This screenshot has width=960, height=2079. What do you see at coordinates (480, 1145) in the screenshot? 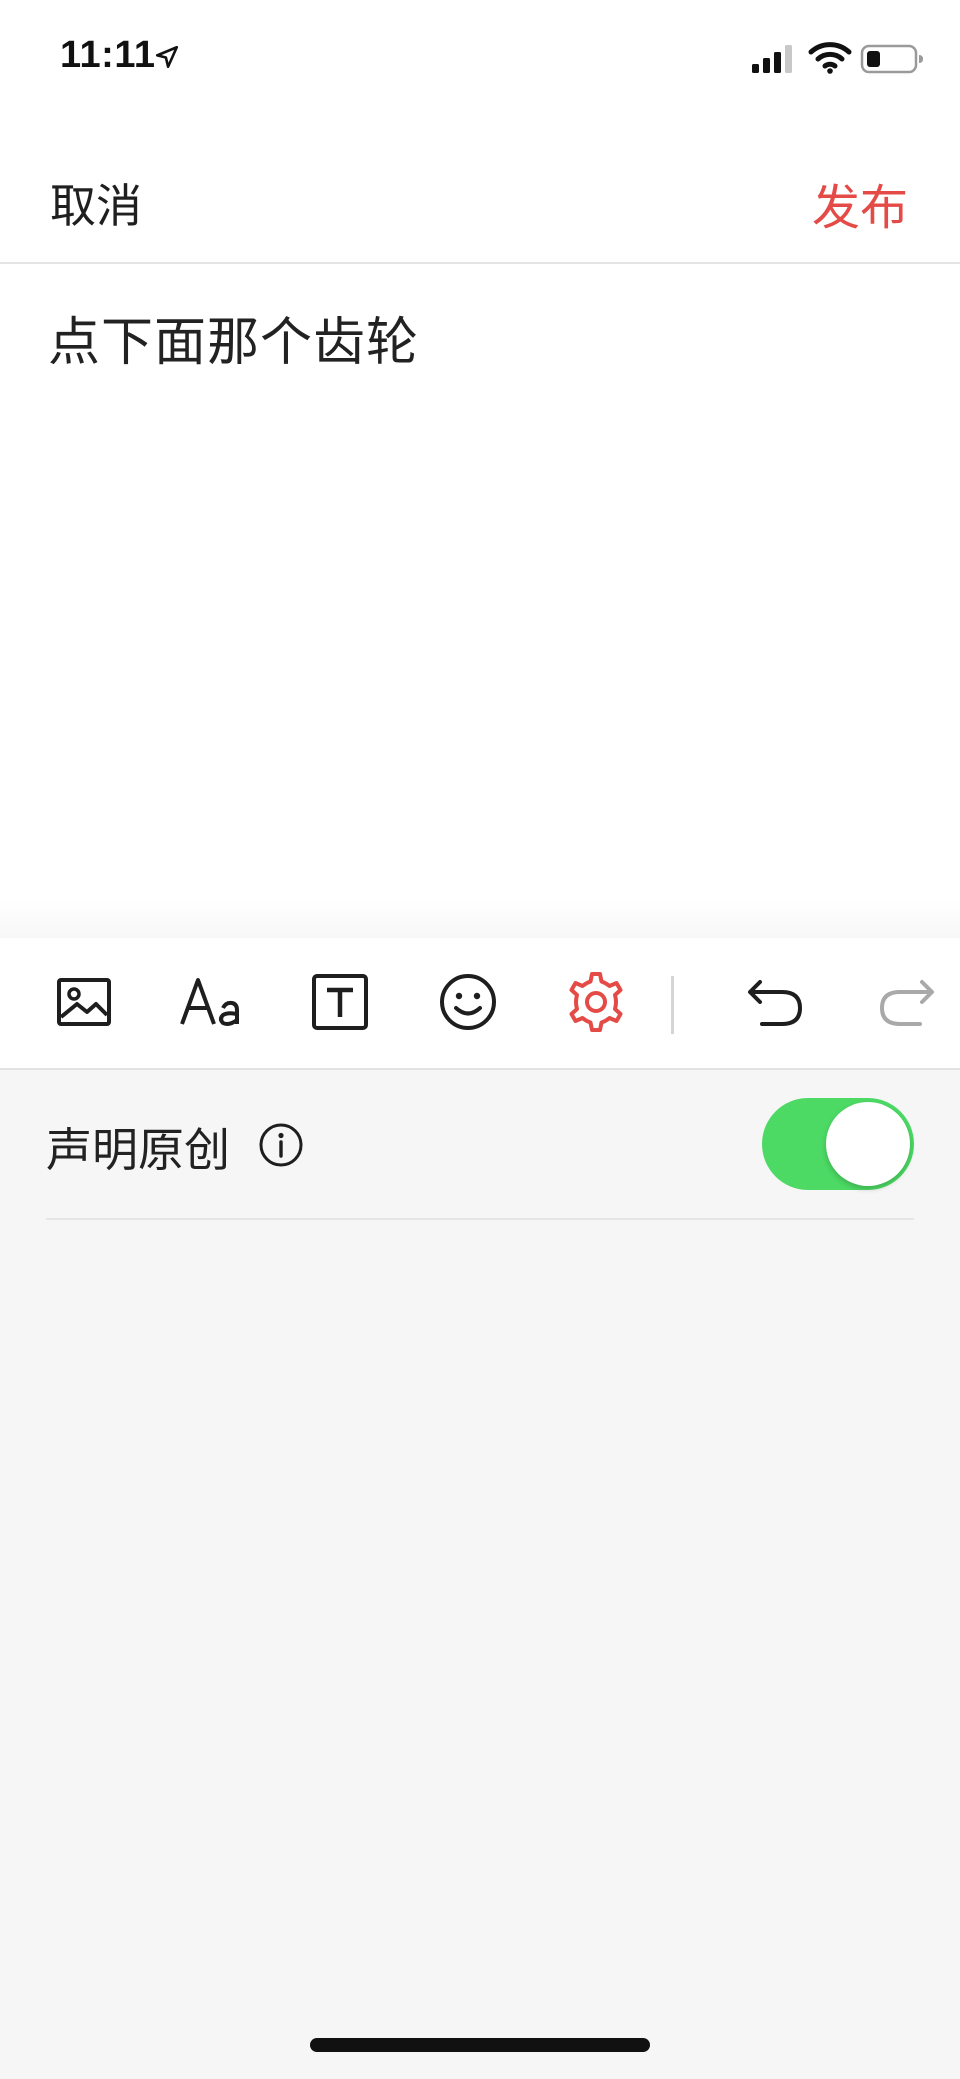
I see `original-declaration-row: 声明原创` at bounding box center [480, 1145].